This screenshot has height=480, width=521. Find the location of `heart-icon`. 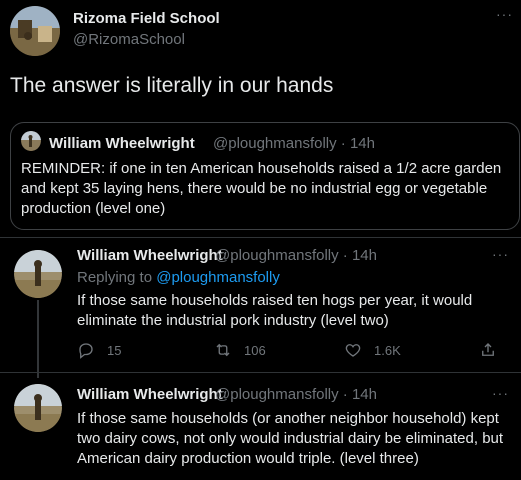

heart-icon is located at coordinates (353, 350).